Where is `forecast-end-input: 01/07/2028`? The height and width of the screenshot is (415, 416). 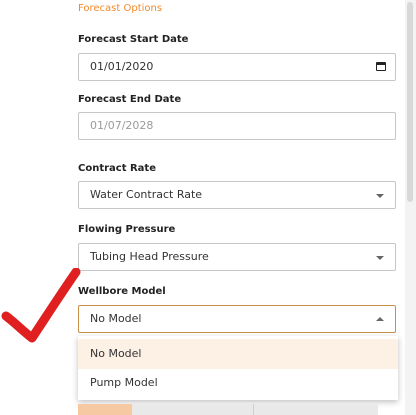
forecast-end-input: 01/07/2028 is located at coordinates (237, 126).